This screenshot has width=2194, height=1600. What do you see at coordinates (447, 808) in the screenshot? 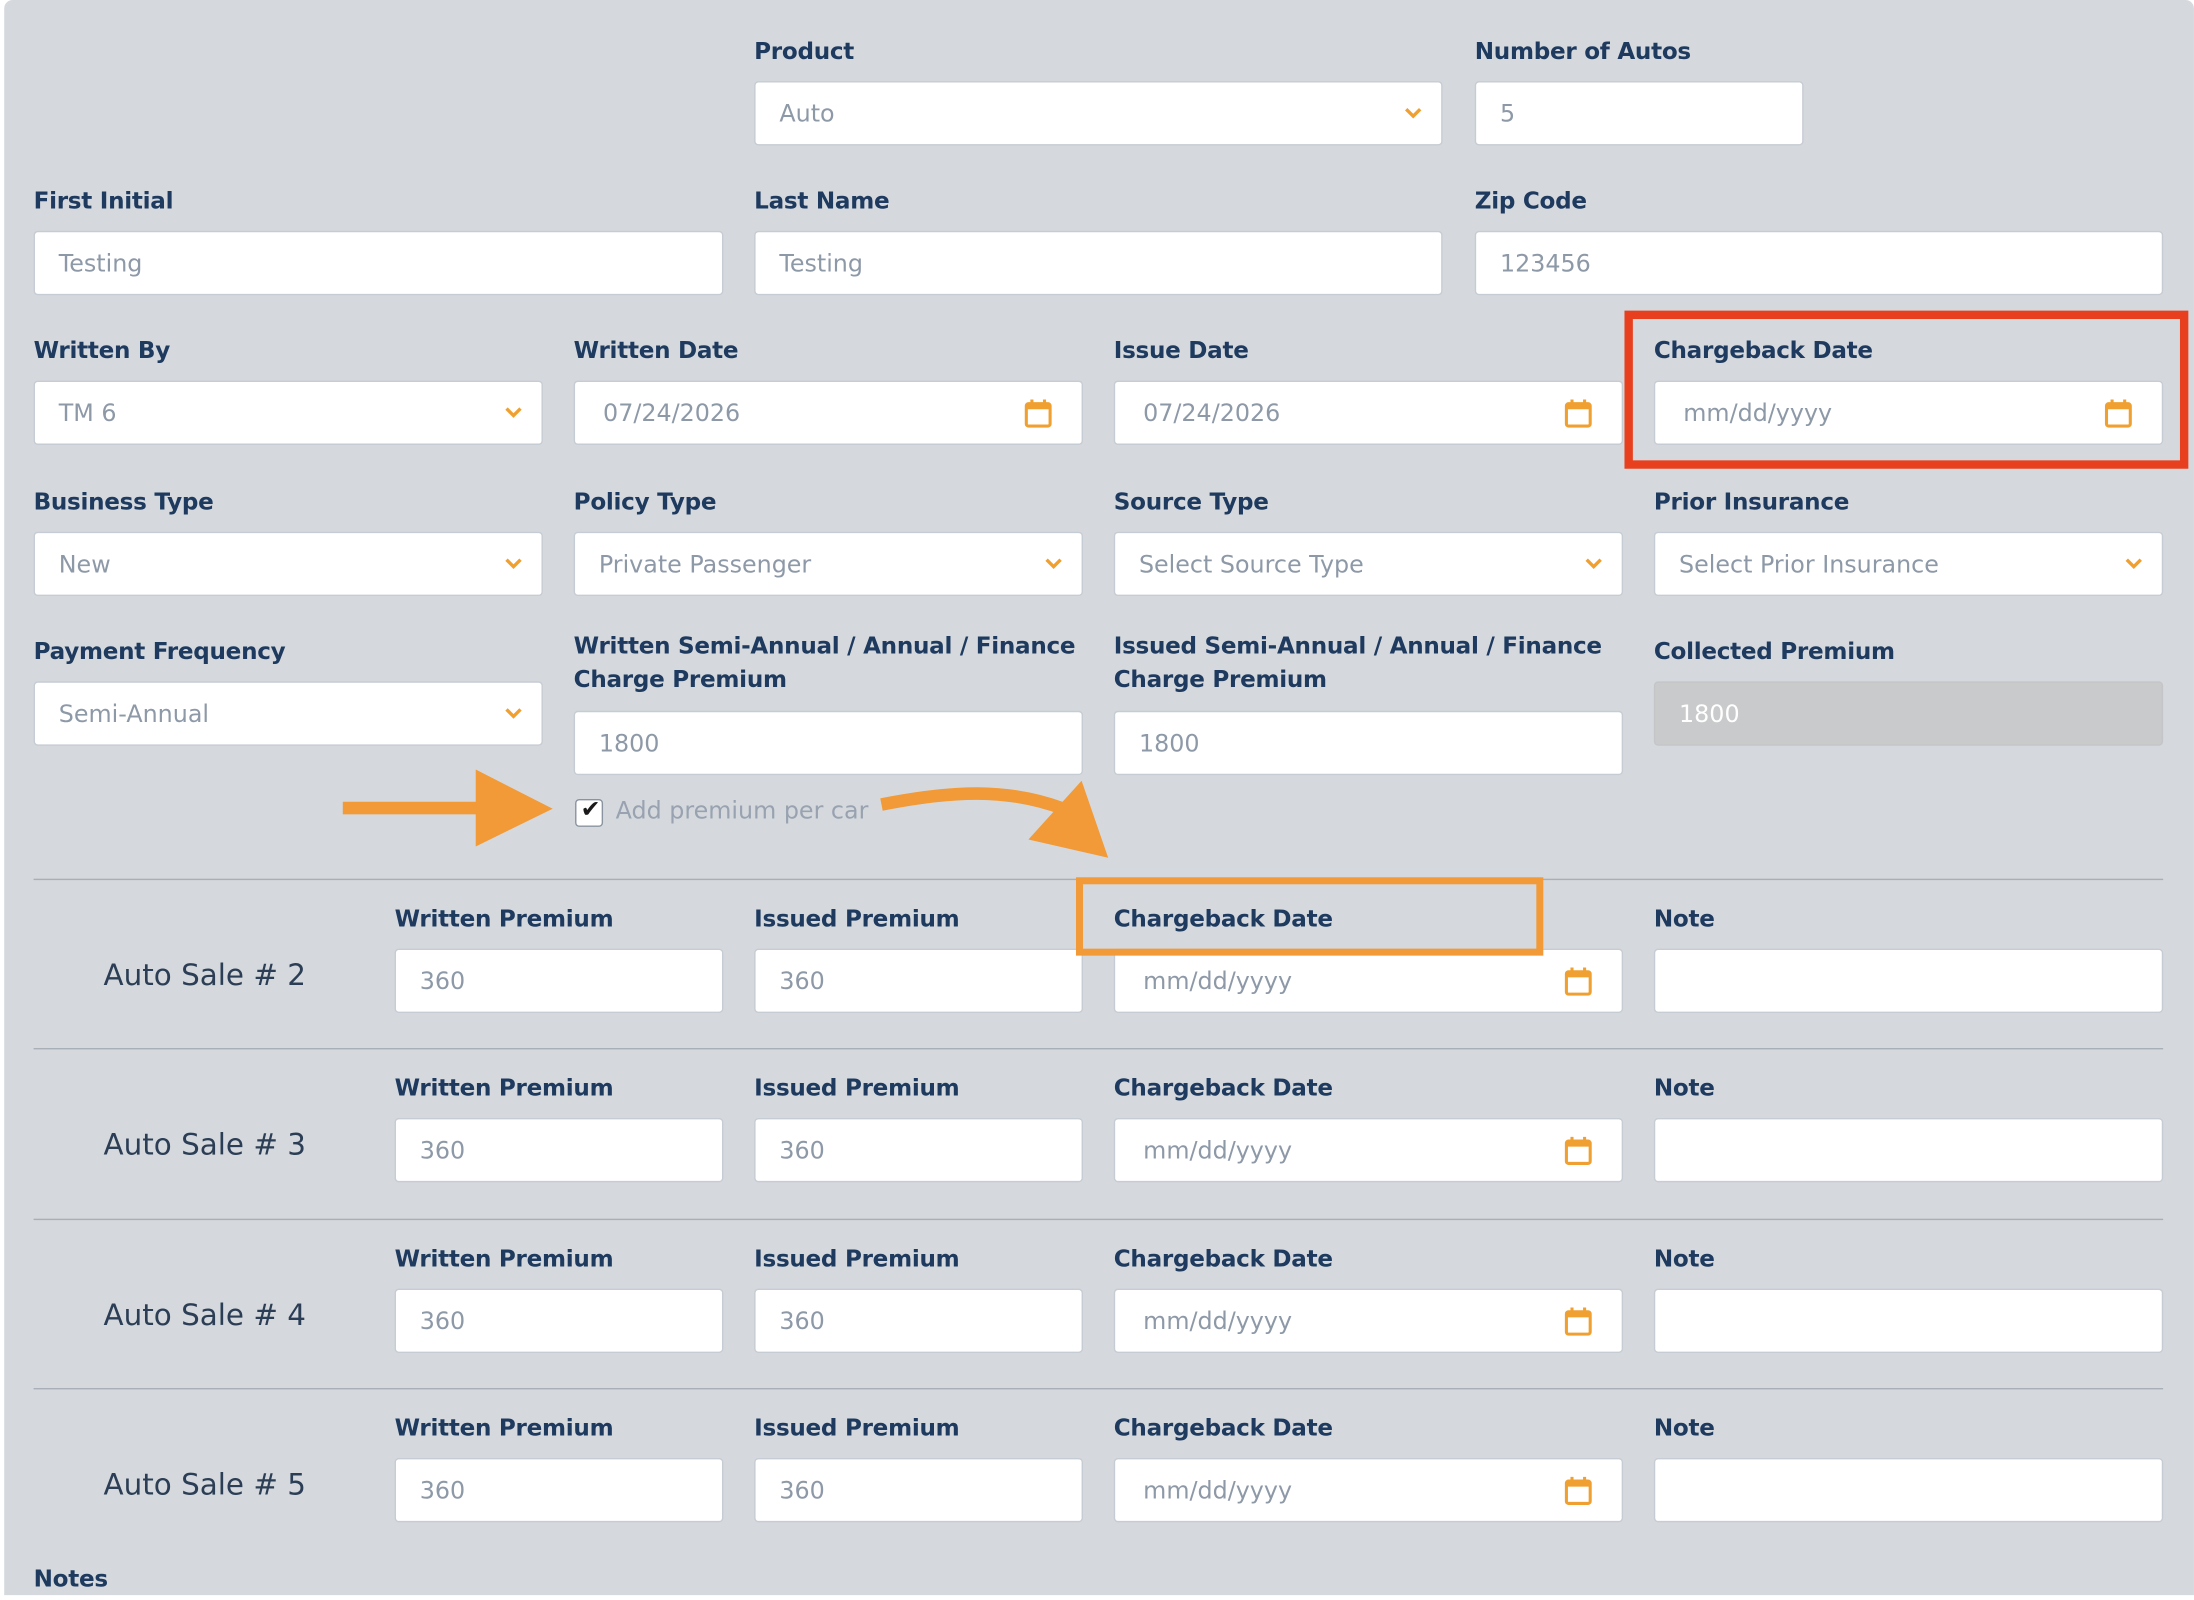
I see `arrow-right-icon` at bounding box center [447, 808].